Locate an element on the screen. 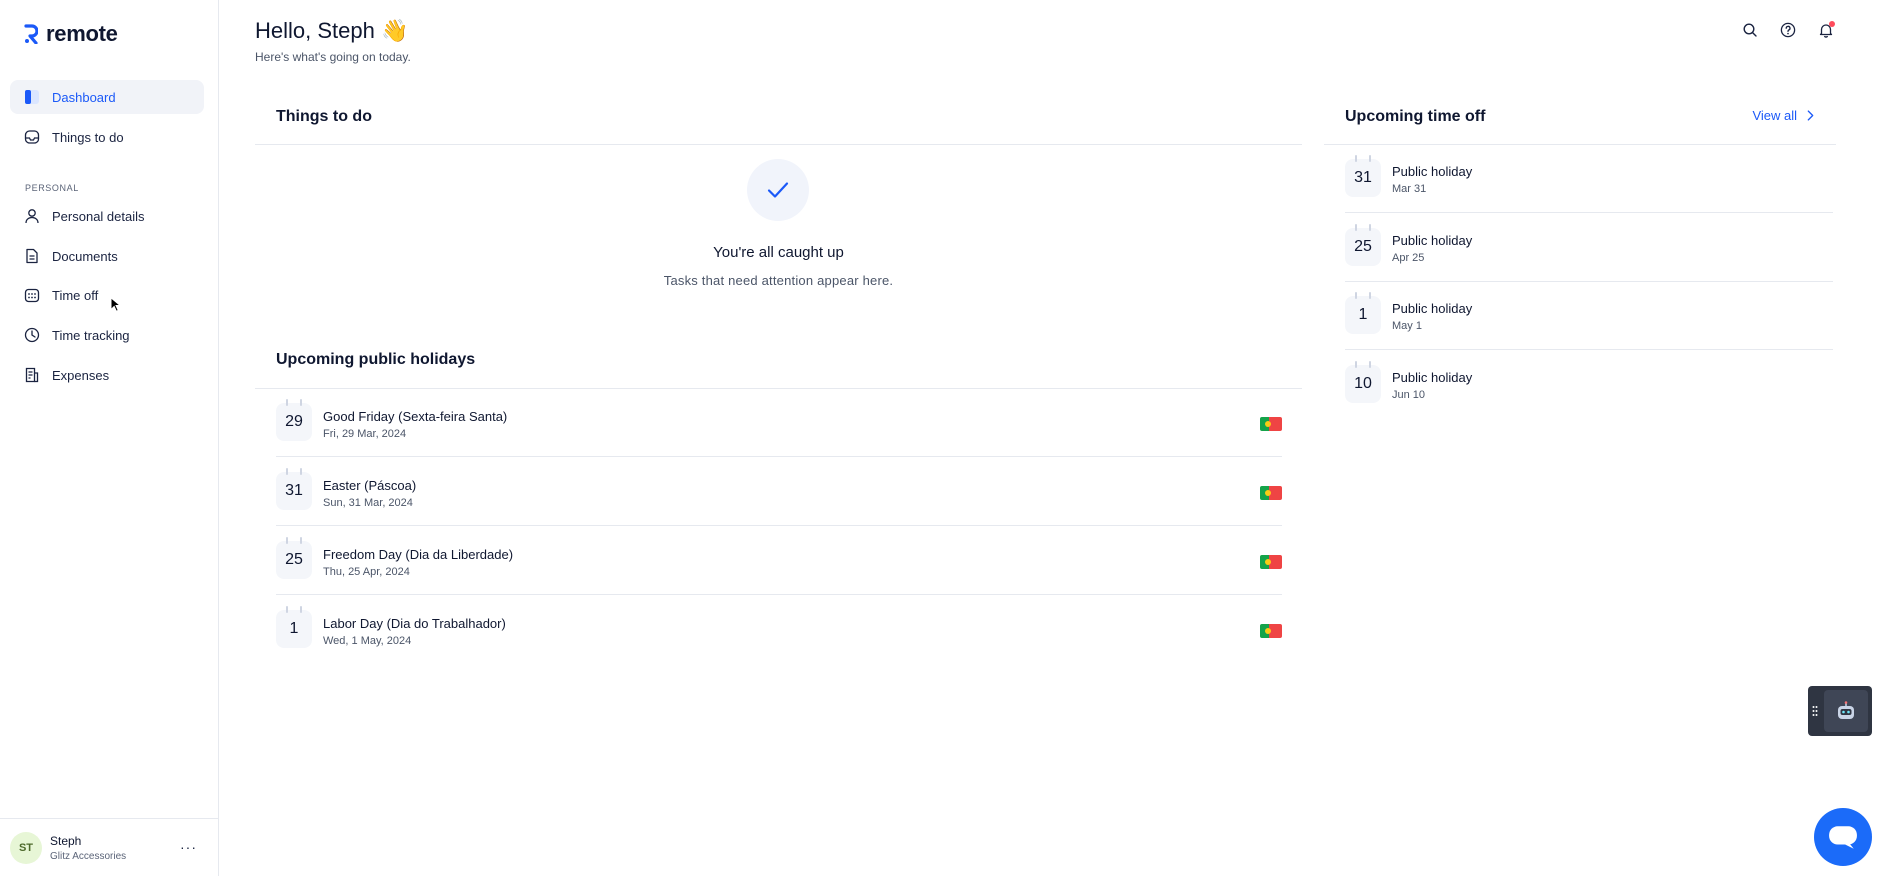  brand-name: remote is located at coordinates (82, 33).